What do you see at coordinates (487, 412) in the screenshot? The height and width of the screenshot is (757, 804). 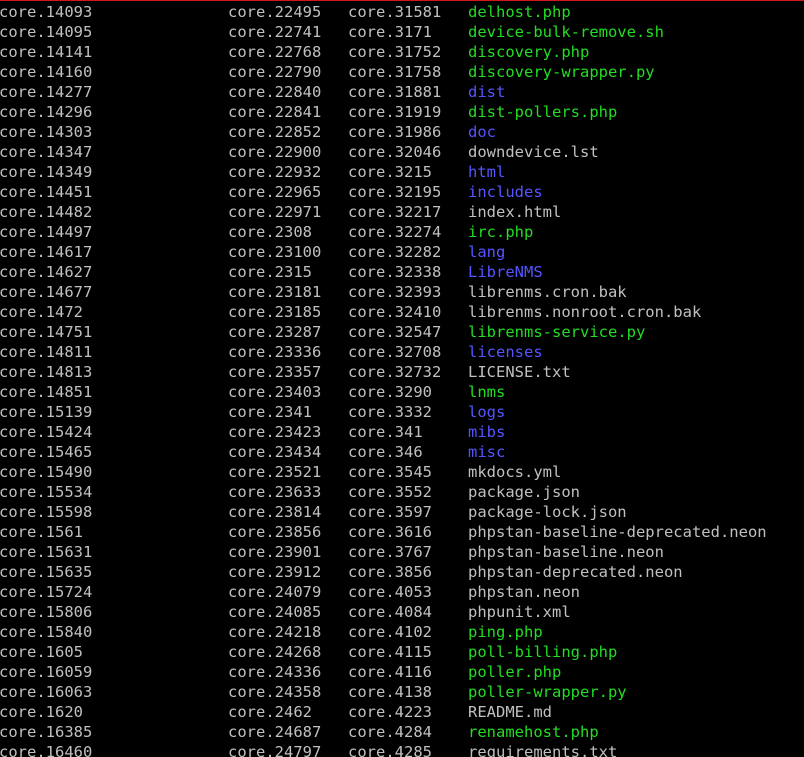 I see `directory-entry: logs` at bounding box center [487, 412].